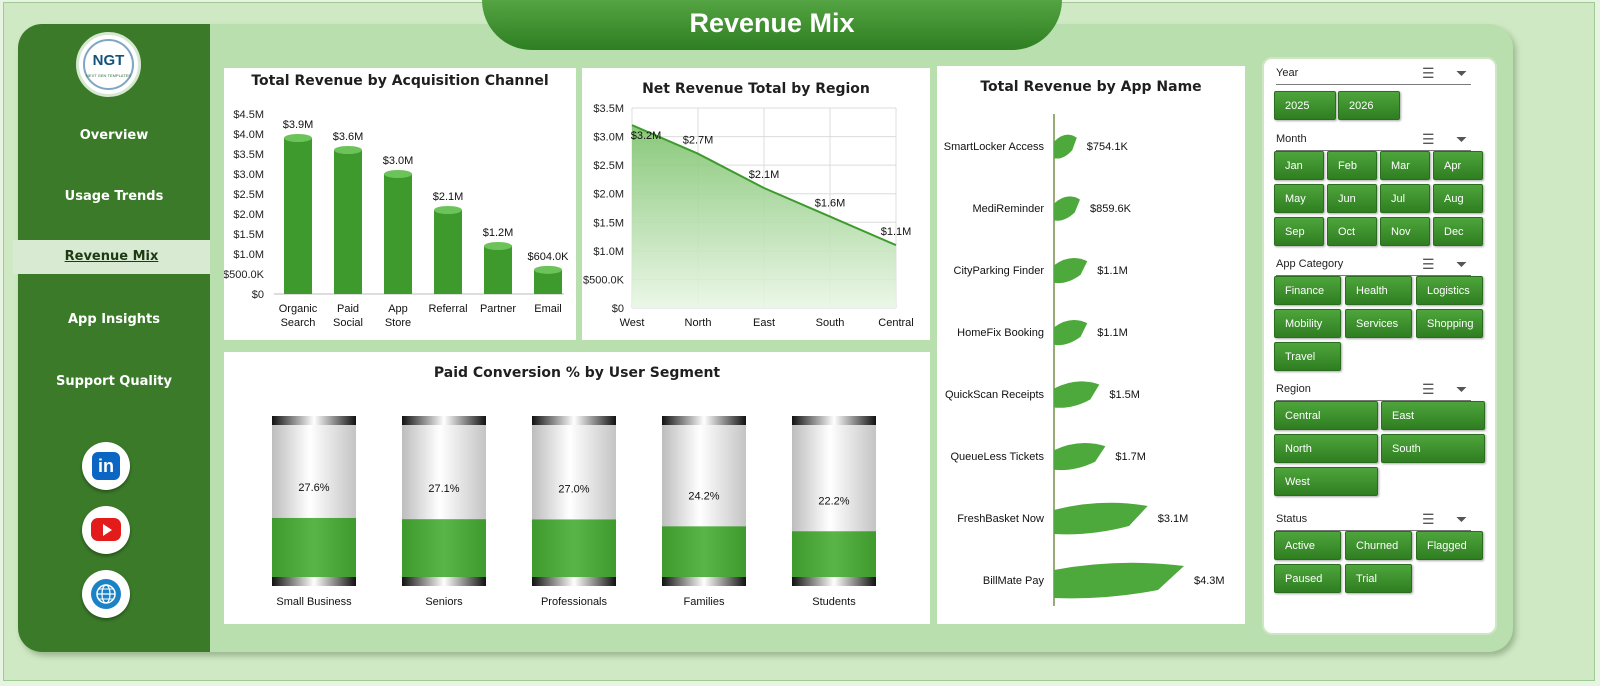 The image size is (1600, 686). I want to click on gauge-fill, so click(574, 552).